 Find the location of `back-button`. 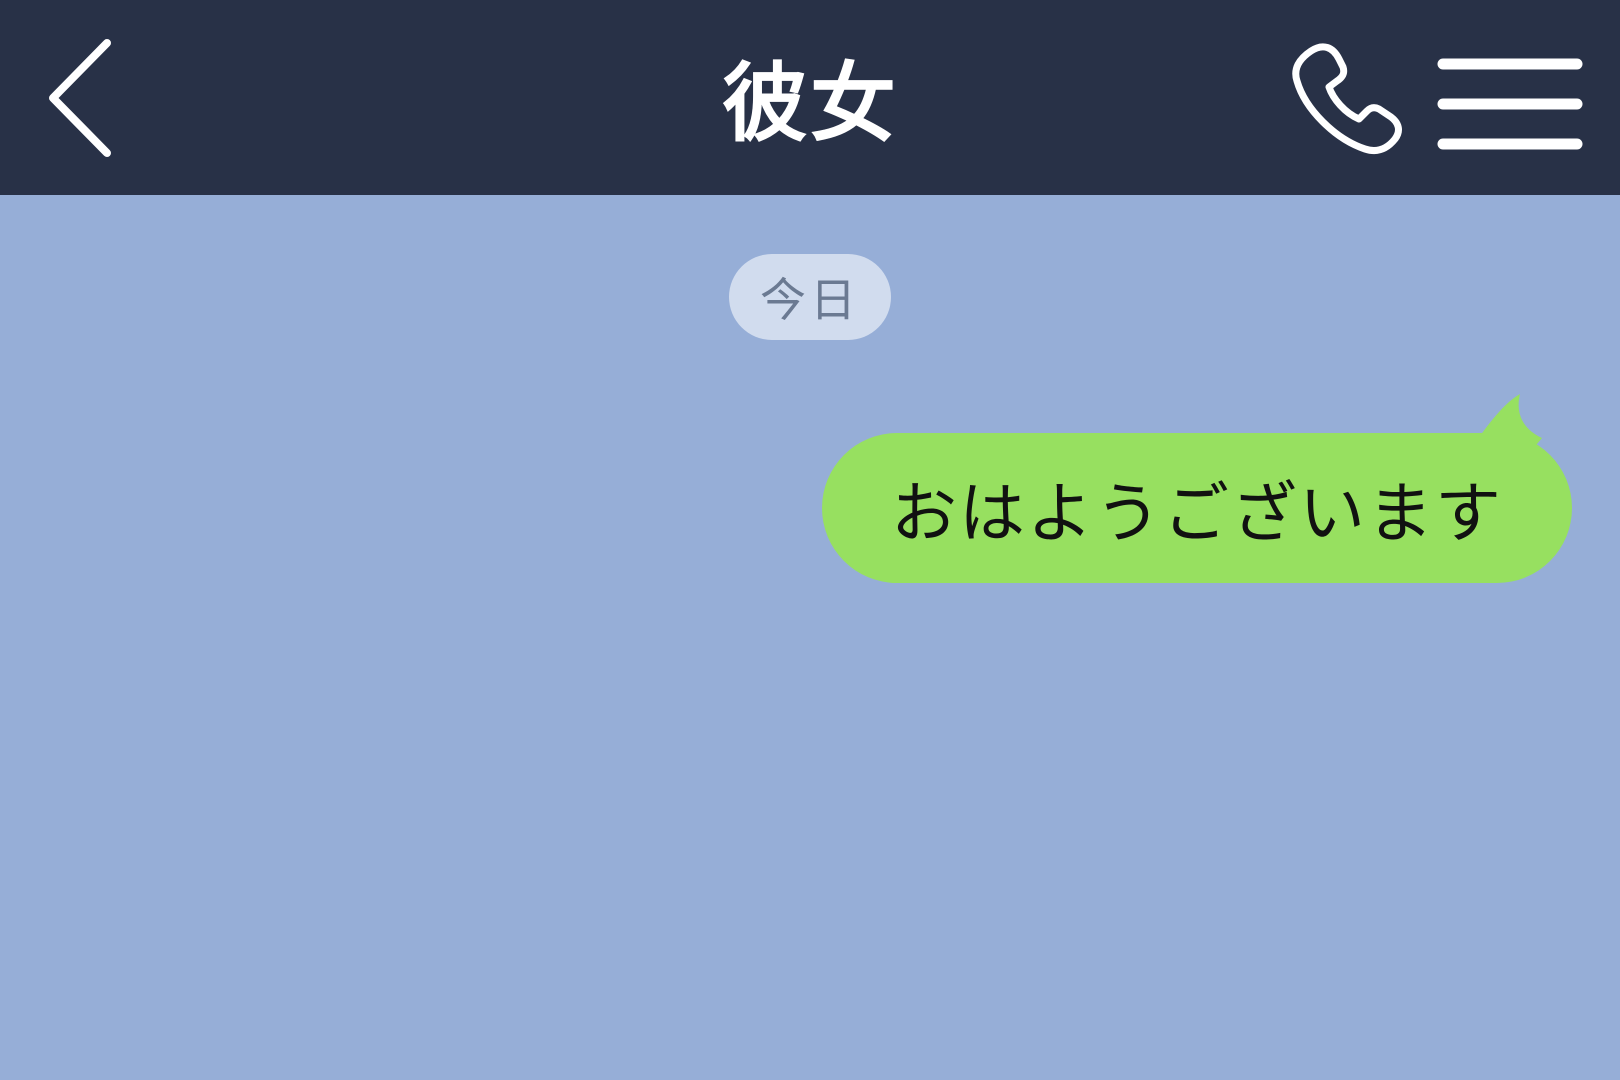

back-button is located at coordinates (85, 97).